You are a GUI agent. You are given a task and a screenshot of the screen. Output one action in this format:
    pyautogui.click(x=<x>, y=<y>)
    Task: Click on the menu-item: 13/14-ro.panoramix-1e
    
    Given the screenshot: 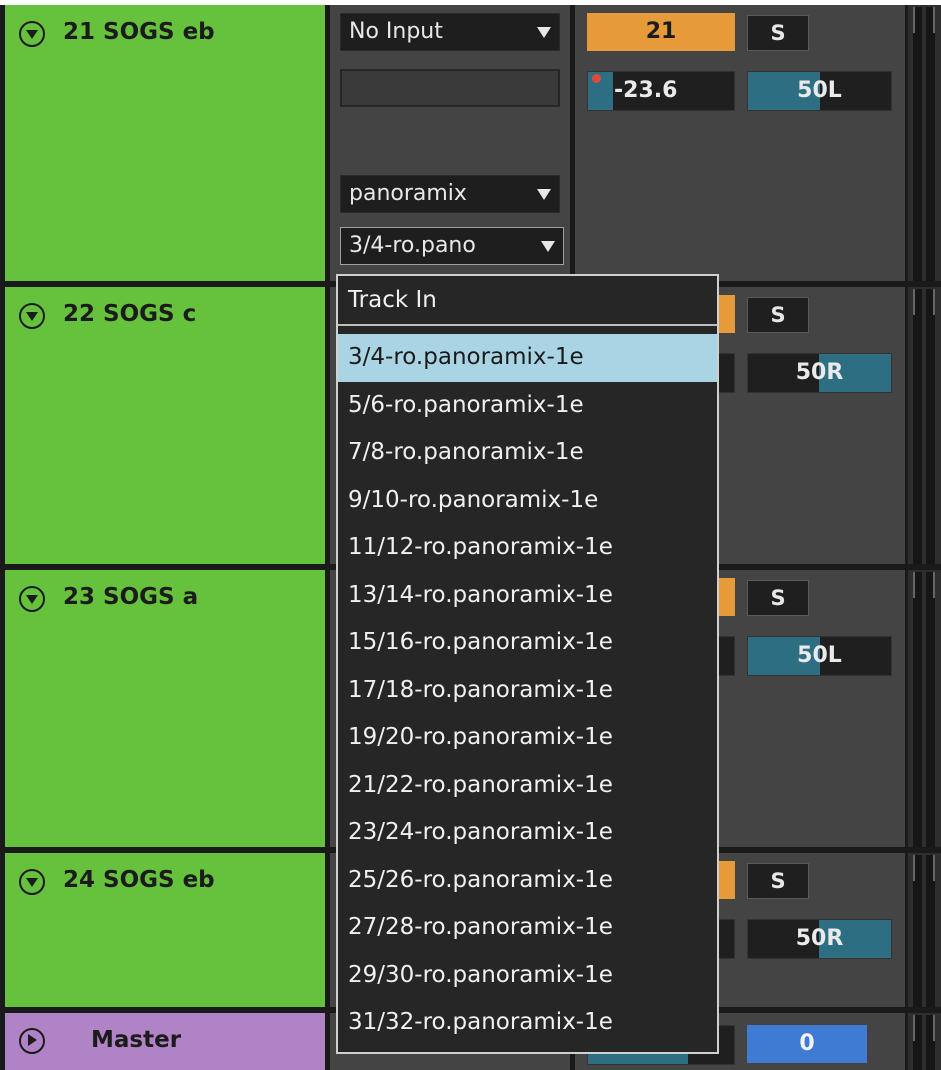 What is the action you would take?
    pyautogui.click(x=527, y=596)
    